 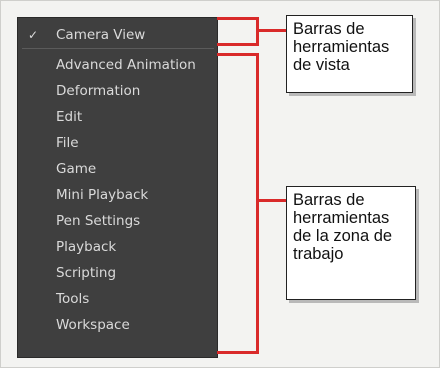 I want to click on menu-item-label: Game, so click(x=76, y=169).